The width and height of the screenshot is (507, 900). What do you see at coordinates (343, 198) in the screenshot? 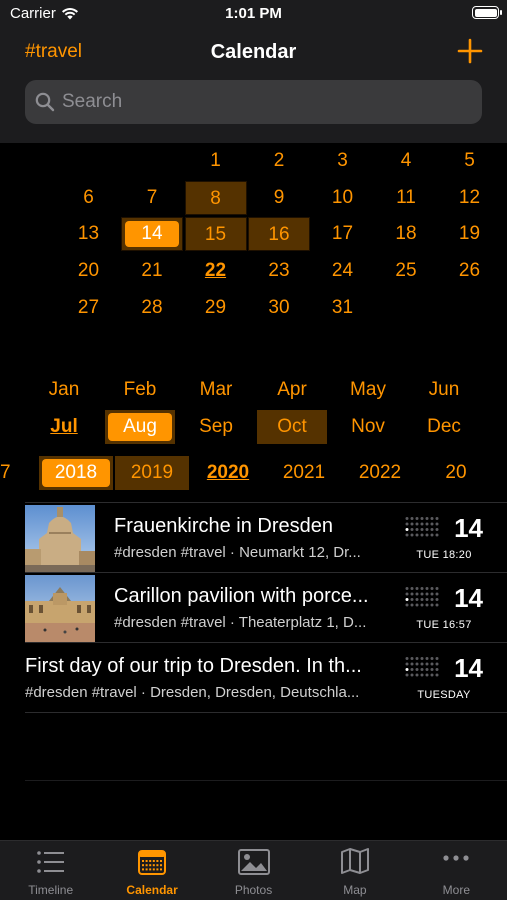
I see `calendar-day: 10` at bounding box center [343, 198].